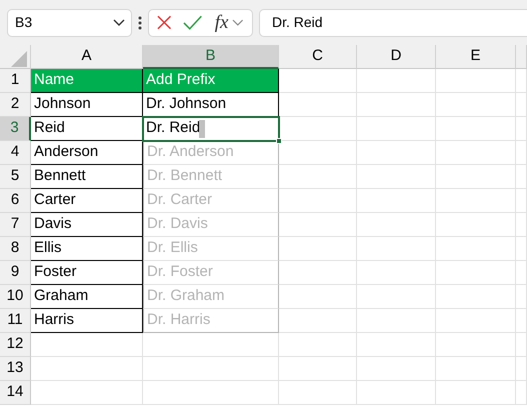  What do you see at coordinates (87, 105) in the screenshot?
I see `table-cell: Johnson` at bounding box center [87, 105].